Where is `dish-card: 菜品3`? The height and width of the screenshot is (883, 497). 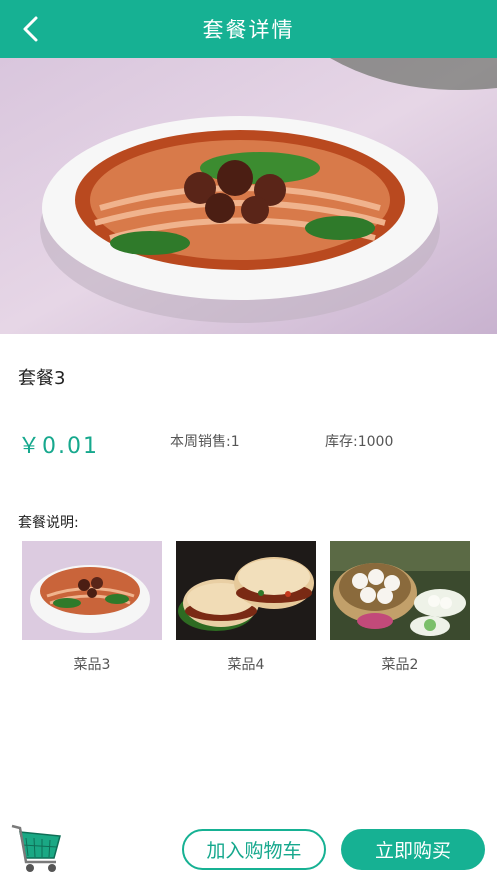
dish-card: 菜品3 is located at coordinates (92, 607).